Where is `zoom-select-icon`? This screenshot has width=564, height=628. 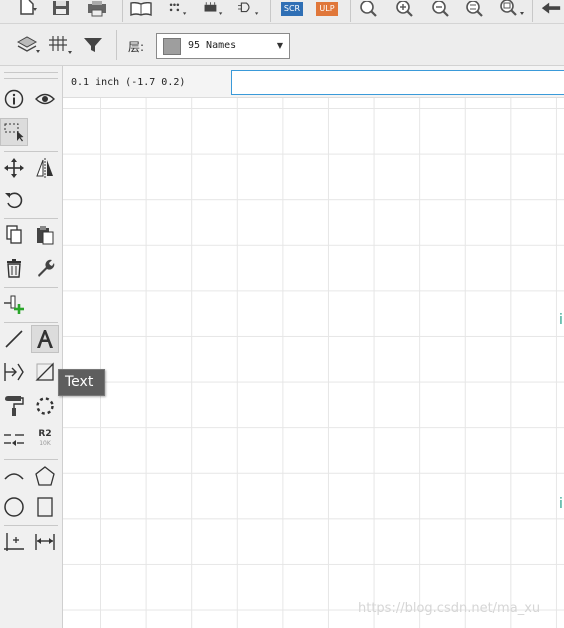 zoom-select-icon is located at coordinates (475, 9).